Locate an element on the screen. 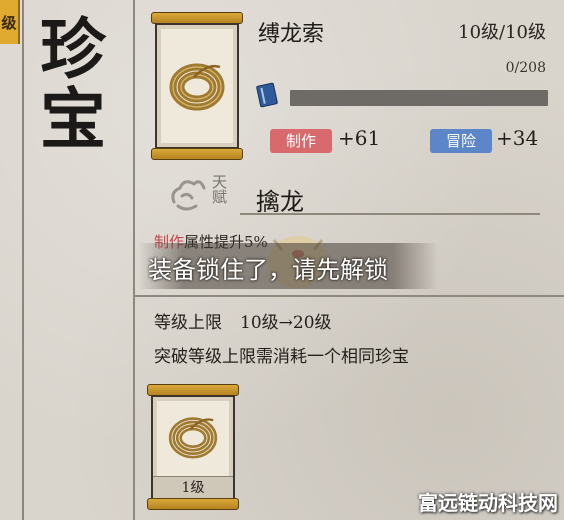 This screenshot has width=564, height=520. craft-stat-value: +61 is located at coordinates (359, 138).